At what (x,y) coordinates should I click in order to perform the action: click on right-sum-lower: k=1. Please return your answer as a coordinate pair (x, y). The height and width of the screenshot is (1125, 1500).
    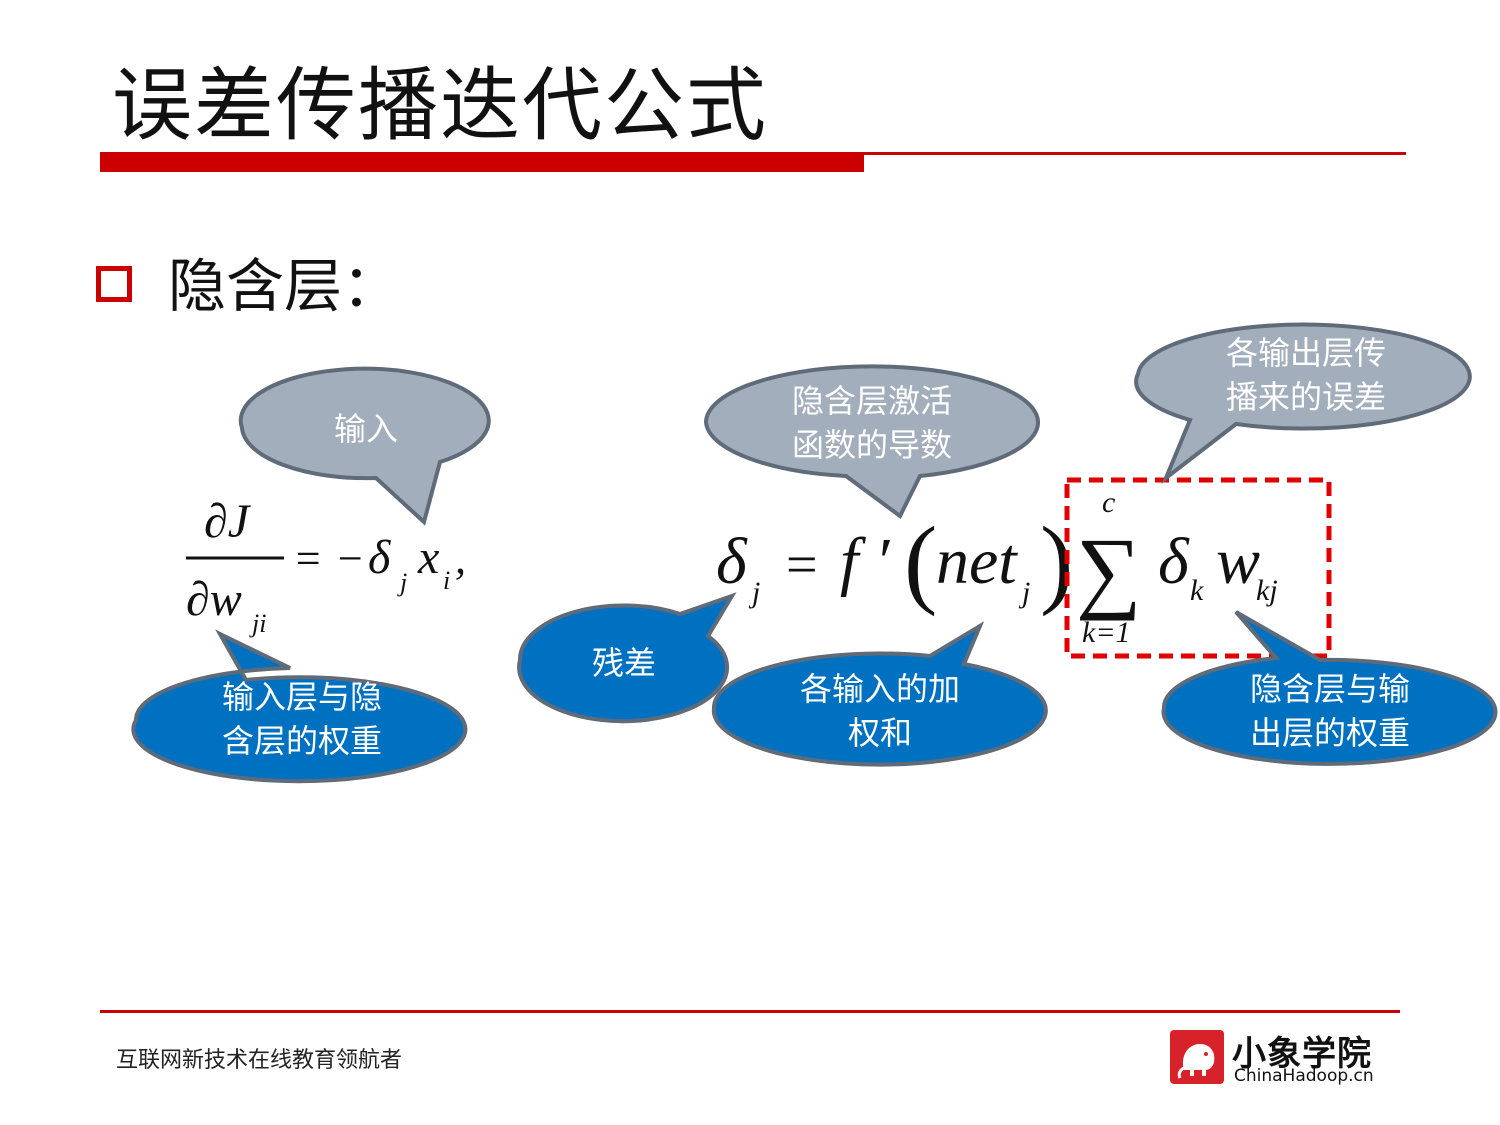
    Looking at the image, I should click on (1106, 632).